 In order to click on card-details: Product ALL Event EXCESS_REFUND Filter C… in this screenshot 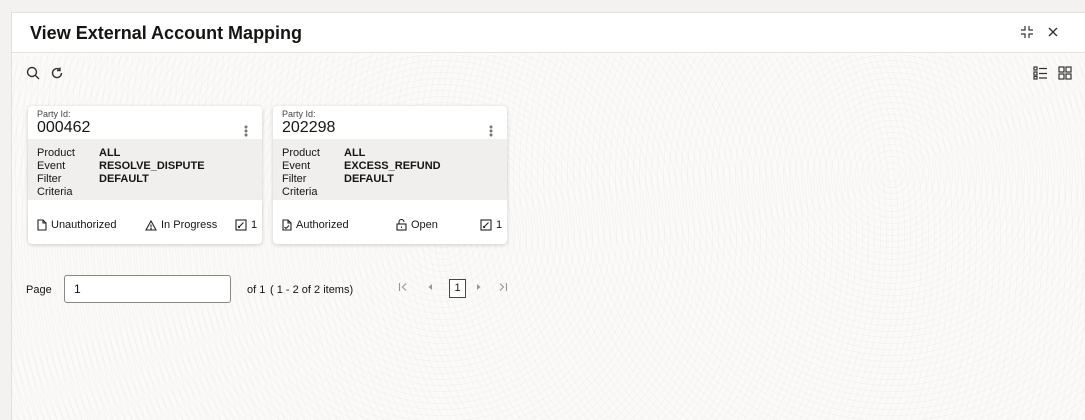, I will do `click(390, 169)`.